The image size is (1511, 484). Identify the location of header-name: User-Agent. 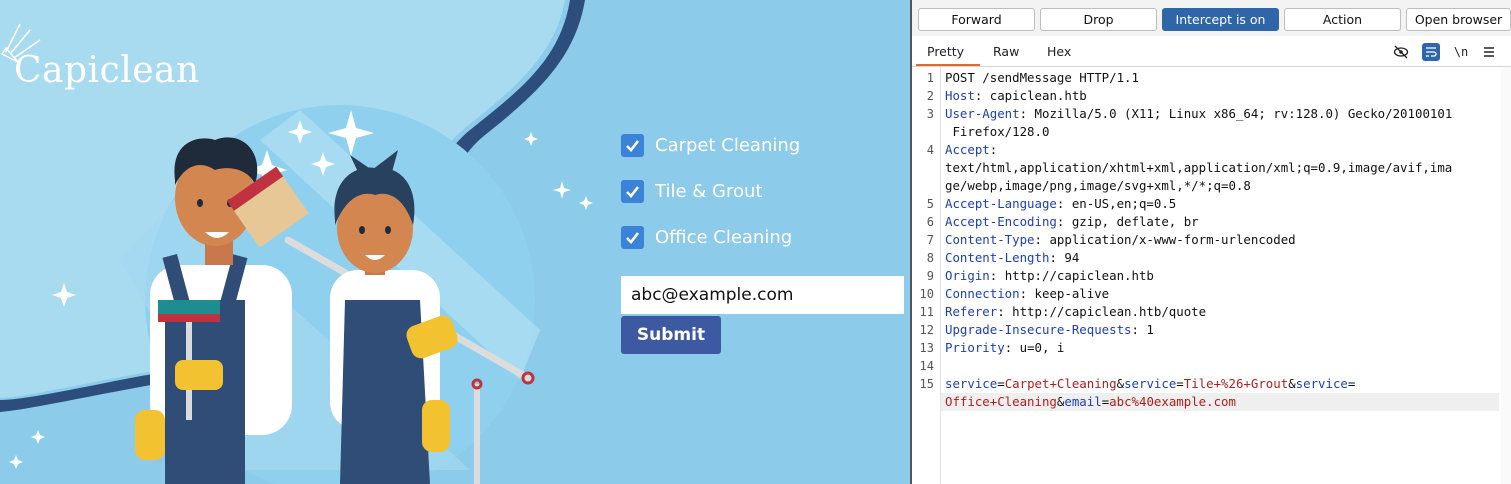
(982, 113).